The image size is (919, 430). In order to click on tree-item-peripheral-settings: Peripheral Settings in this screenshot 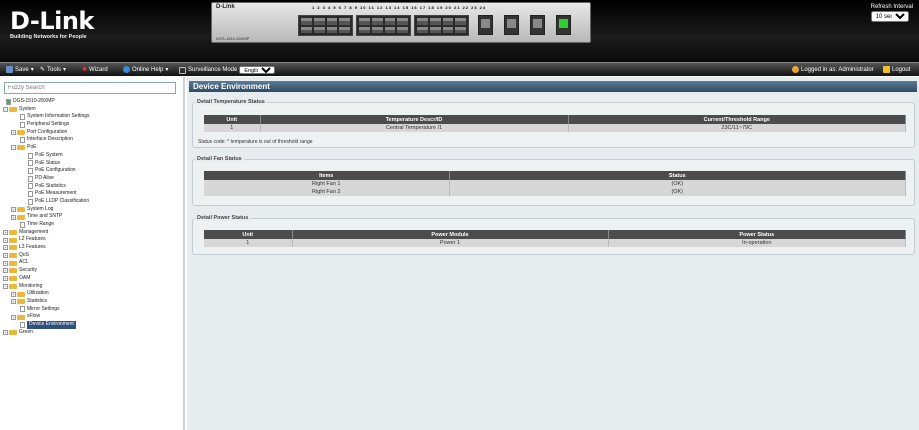, I will do `click(91, 125)`.